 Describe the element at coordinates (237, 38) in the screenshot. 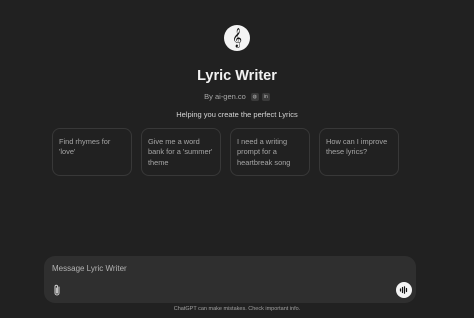

I see `treble-clef-icon: 𝄞` at that location.